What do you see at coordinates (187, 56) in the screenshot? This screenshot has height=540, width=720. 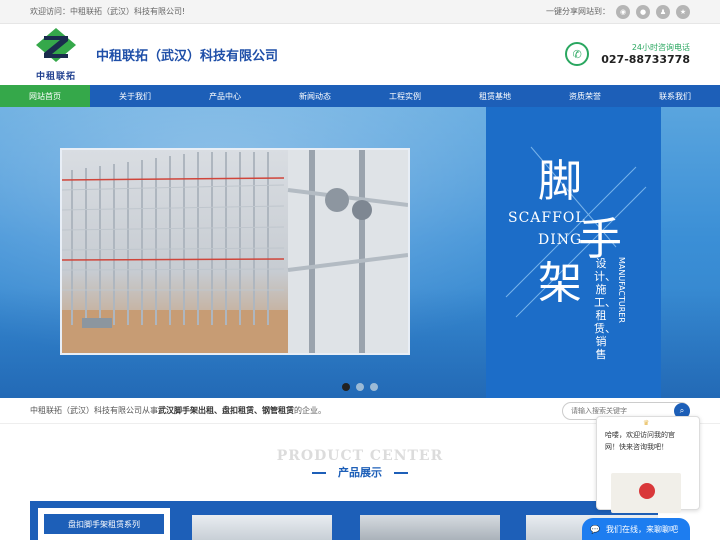 I see `company-name: 中租联拓（武汉）科技有限公司` at bounding box center [187, 56].